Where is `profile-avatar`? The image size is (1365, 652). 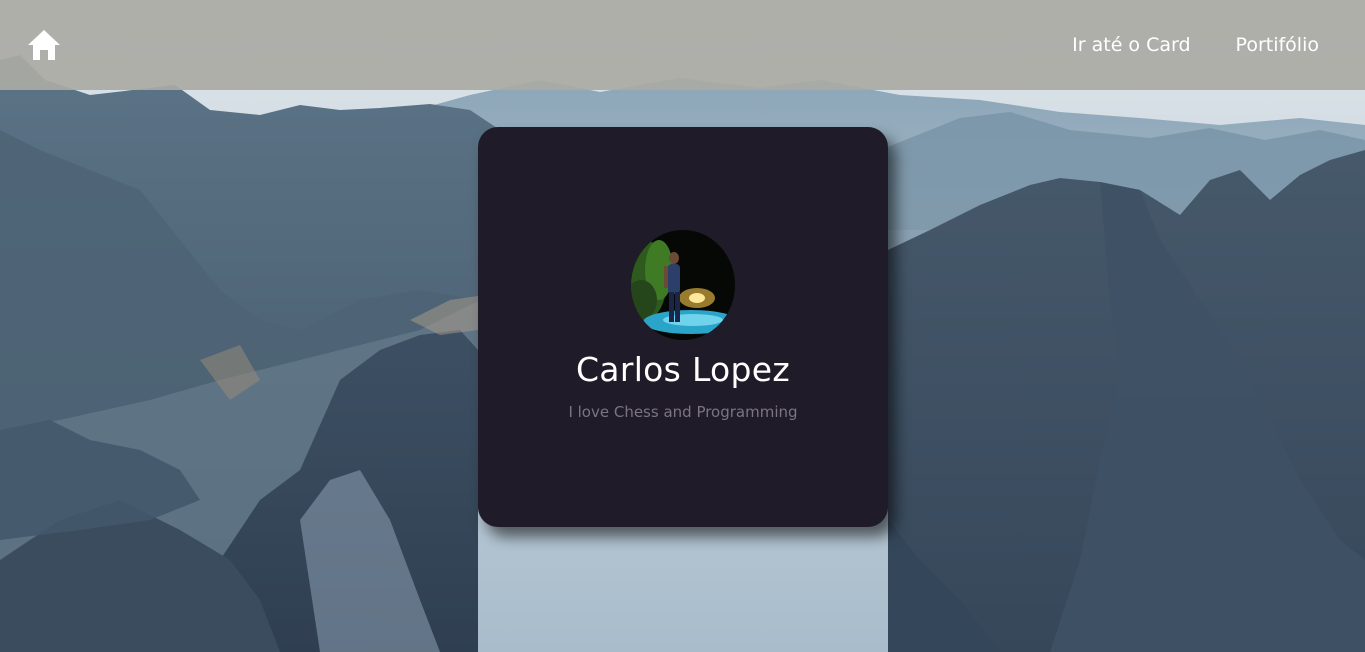
profile-avatar is located at coordinates (683, 285).